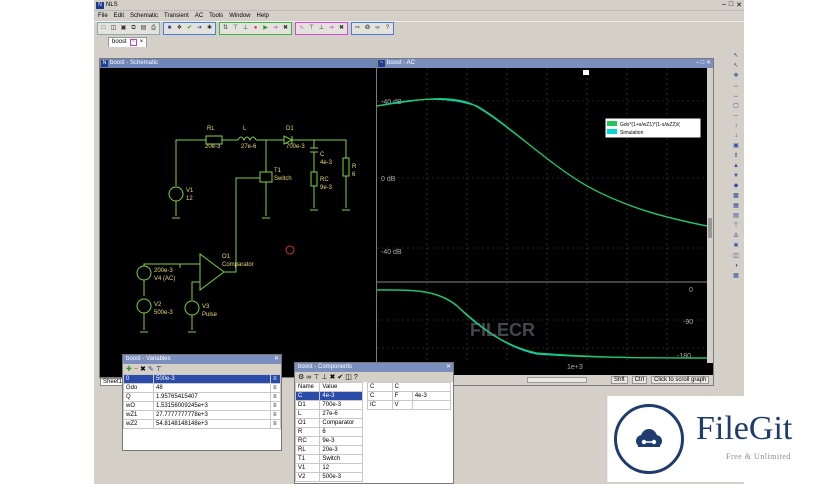 This screenshot has height=484, width=836. I want to click on table-row: wO 1.53156009245e+3 ≡, so click(202, 406).